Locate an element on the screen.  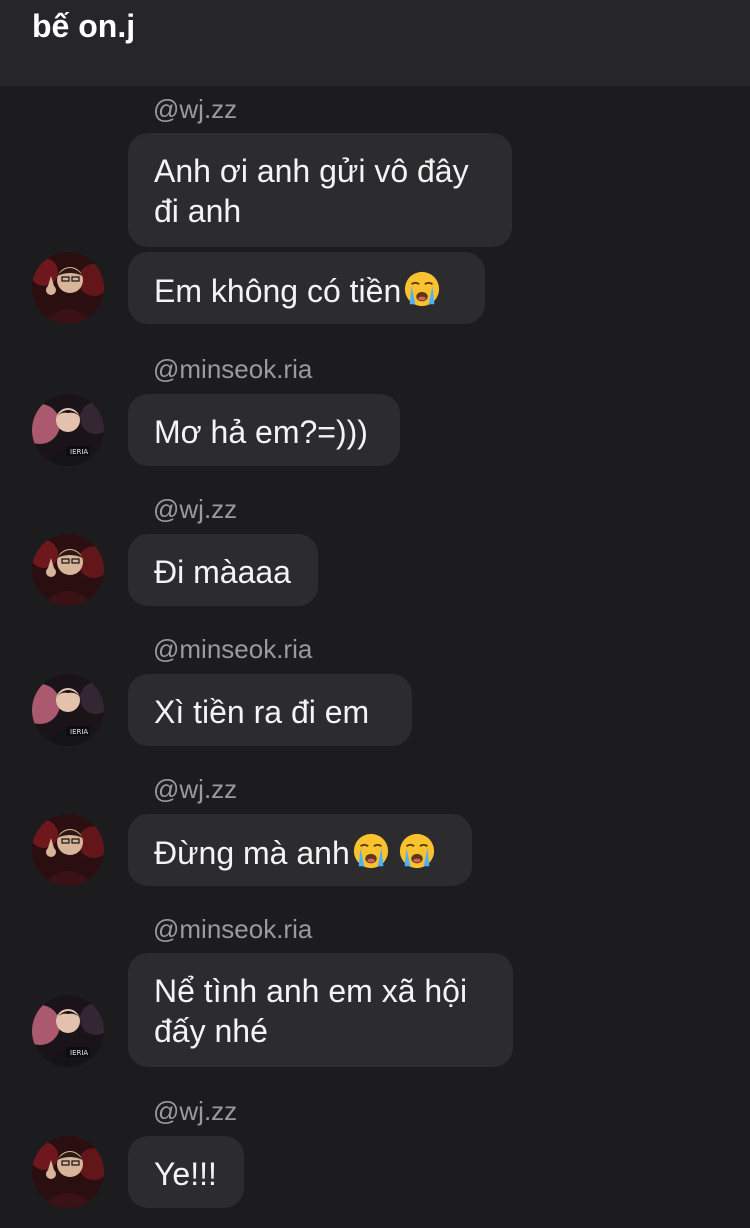
message-bubble: Anh ơi anh gửi vô đây đi anh is located at coordinates (320, 190).